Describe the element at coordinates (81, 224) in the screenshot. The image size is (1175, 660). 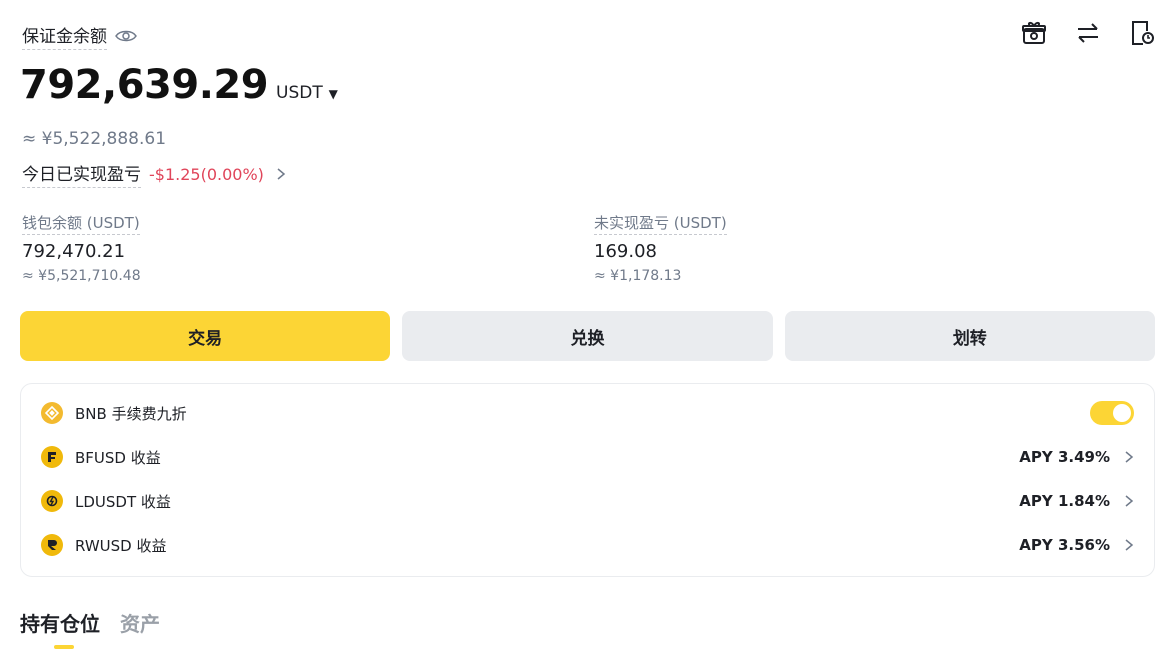
I see `wallet-balance-label: 钱包余额 (USDT)` at that location.